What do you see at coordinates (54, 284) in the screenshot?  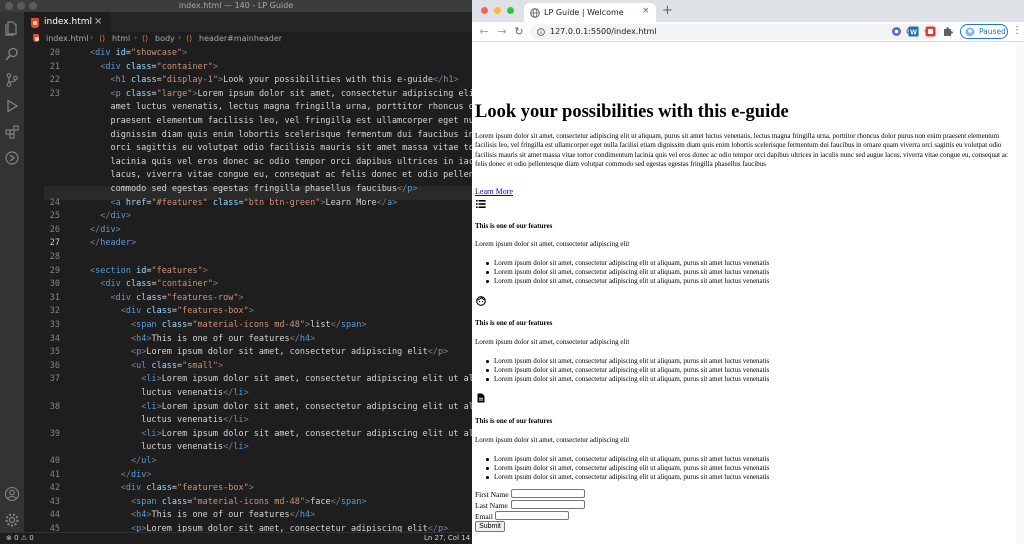 I see `line-number: 30` at bounding box center [54, 284].